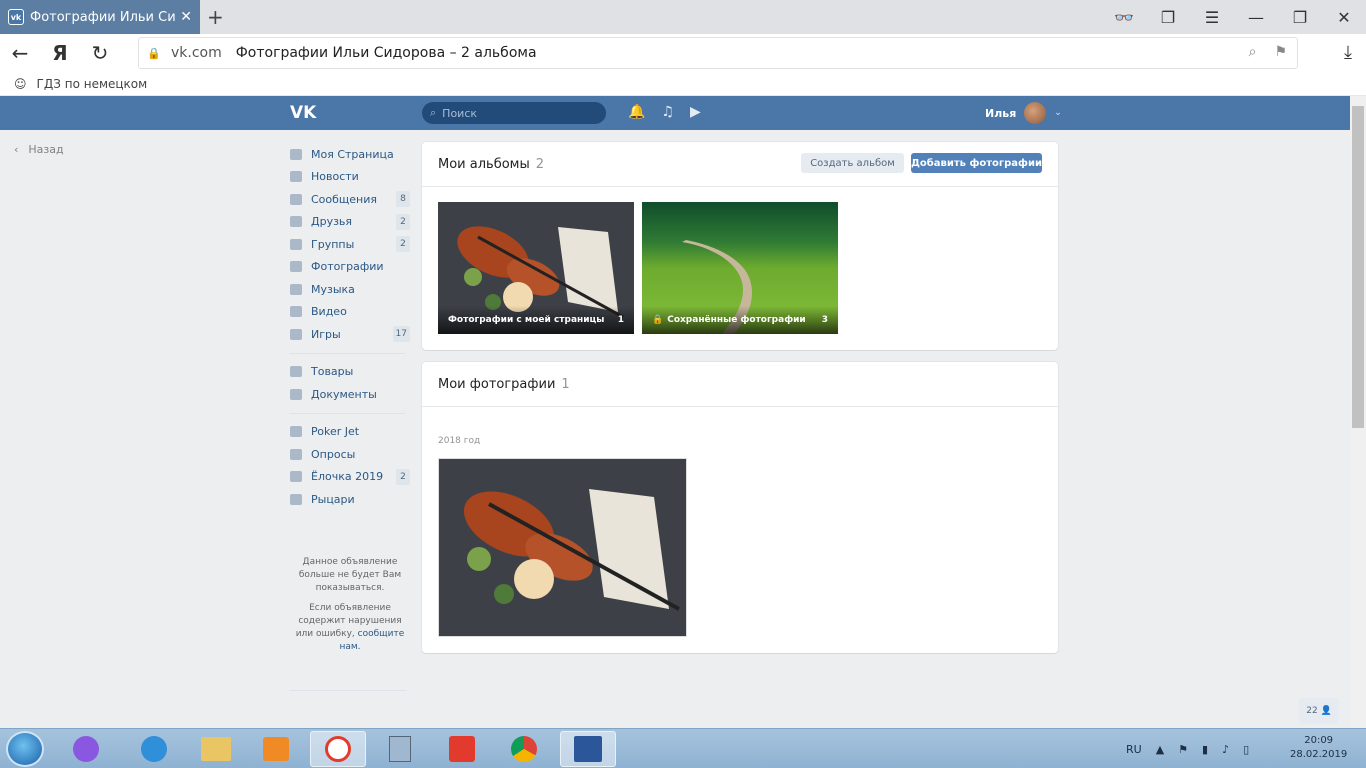  Describe the element at coordinates (338, 749) in the screenshot. I see `yandex-browser-icon` at that location.